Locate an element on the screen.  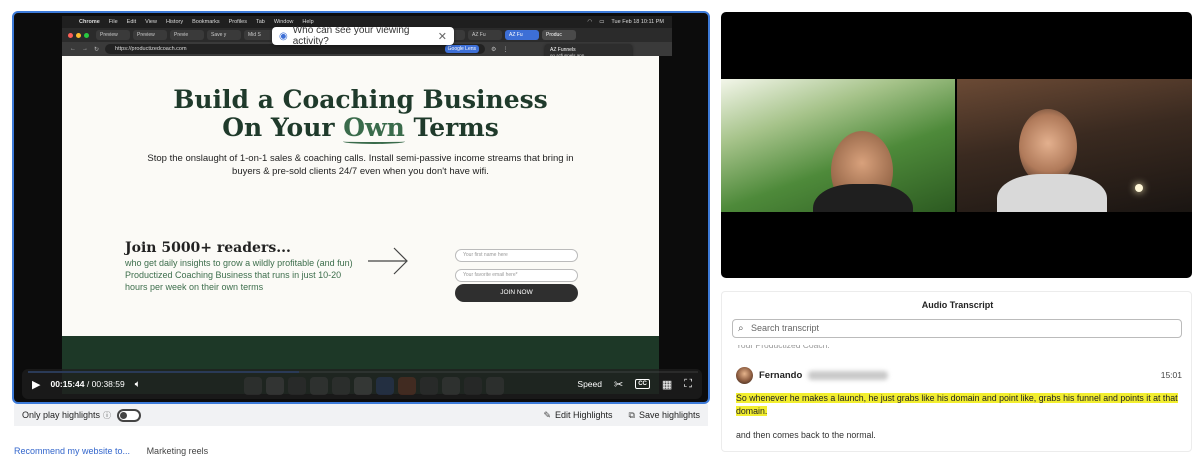
url-text: https://productizedcoach.com is located at coordinates (151, 49).